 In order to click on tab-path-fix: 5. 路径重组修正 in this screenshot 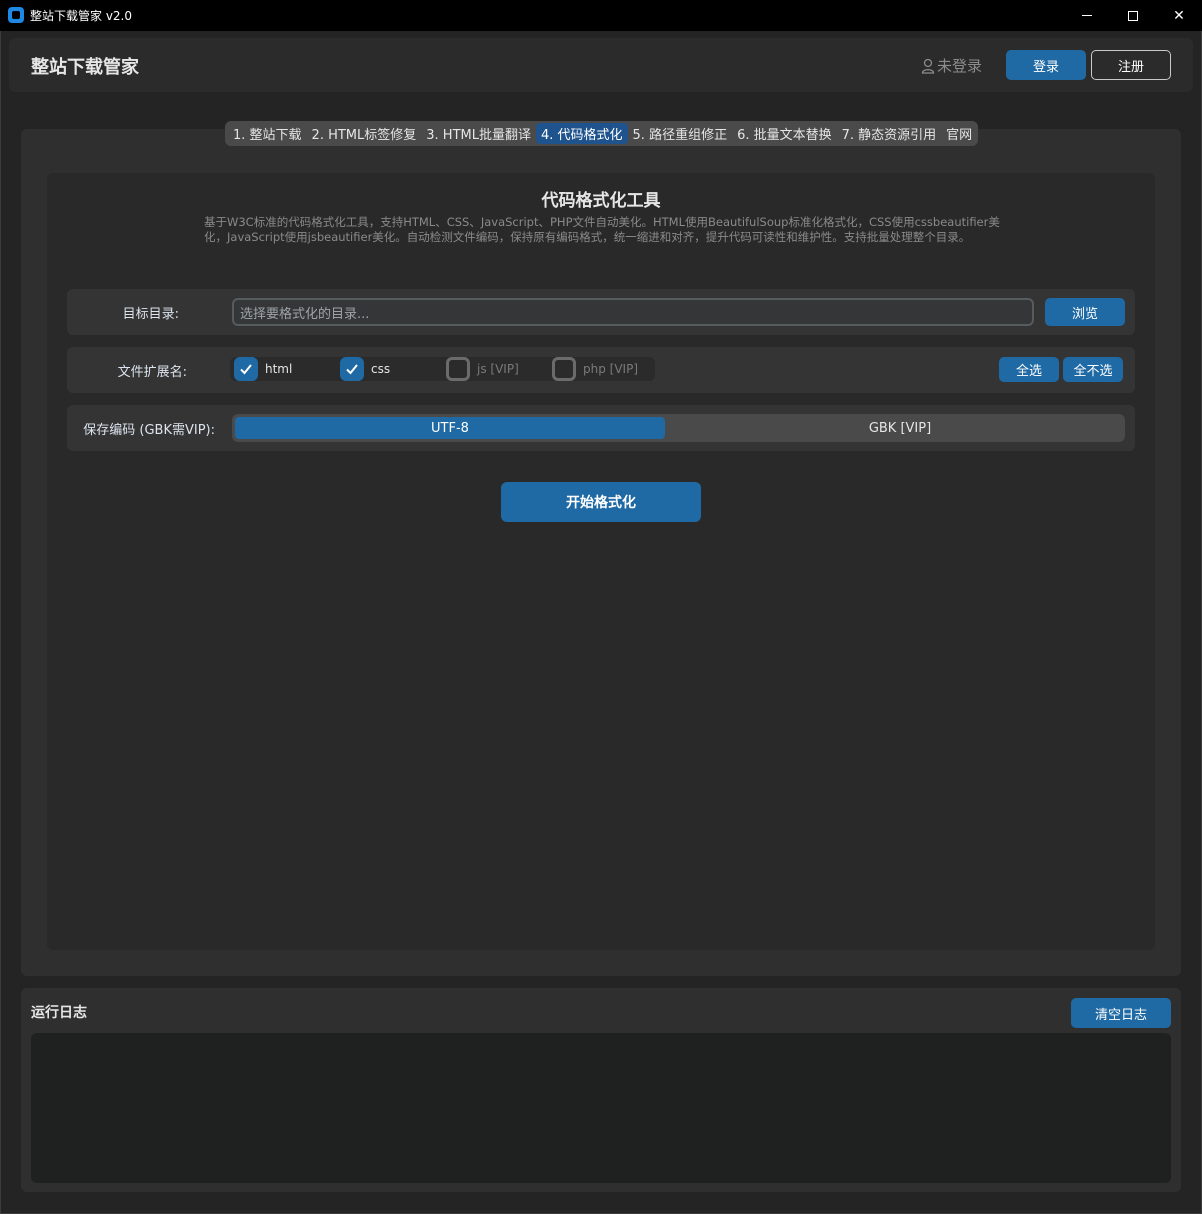, I will do `click(680, 133)`.